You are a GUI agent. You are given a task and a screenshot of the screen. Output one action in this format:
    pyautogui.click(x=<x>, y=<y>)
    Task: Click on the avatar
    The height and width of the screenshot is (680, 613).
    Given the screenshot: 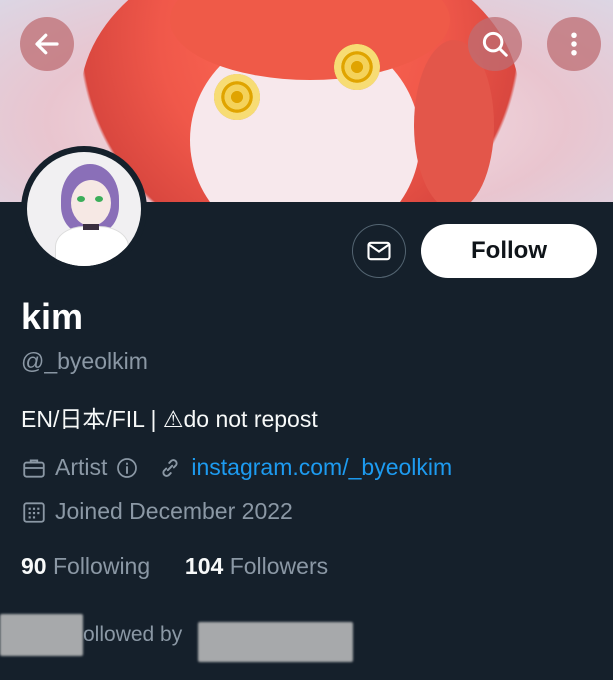 What is the action you would take?
    pyautogui.click(x=84, y=209)
    